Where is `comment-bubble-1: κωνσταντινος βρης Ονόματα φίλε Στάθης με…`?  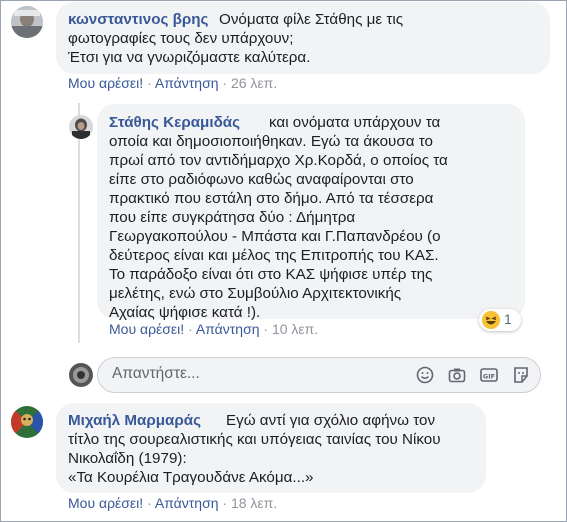 comment-bubble-1: κωνσταντινος βρης Ονόματα φίλε Στάθης με… is located at coordinates (303, 38).